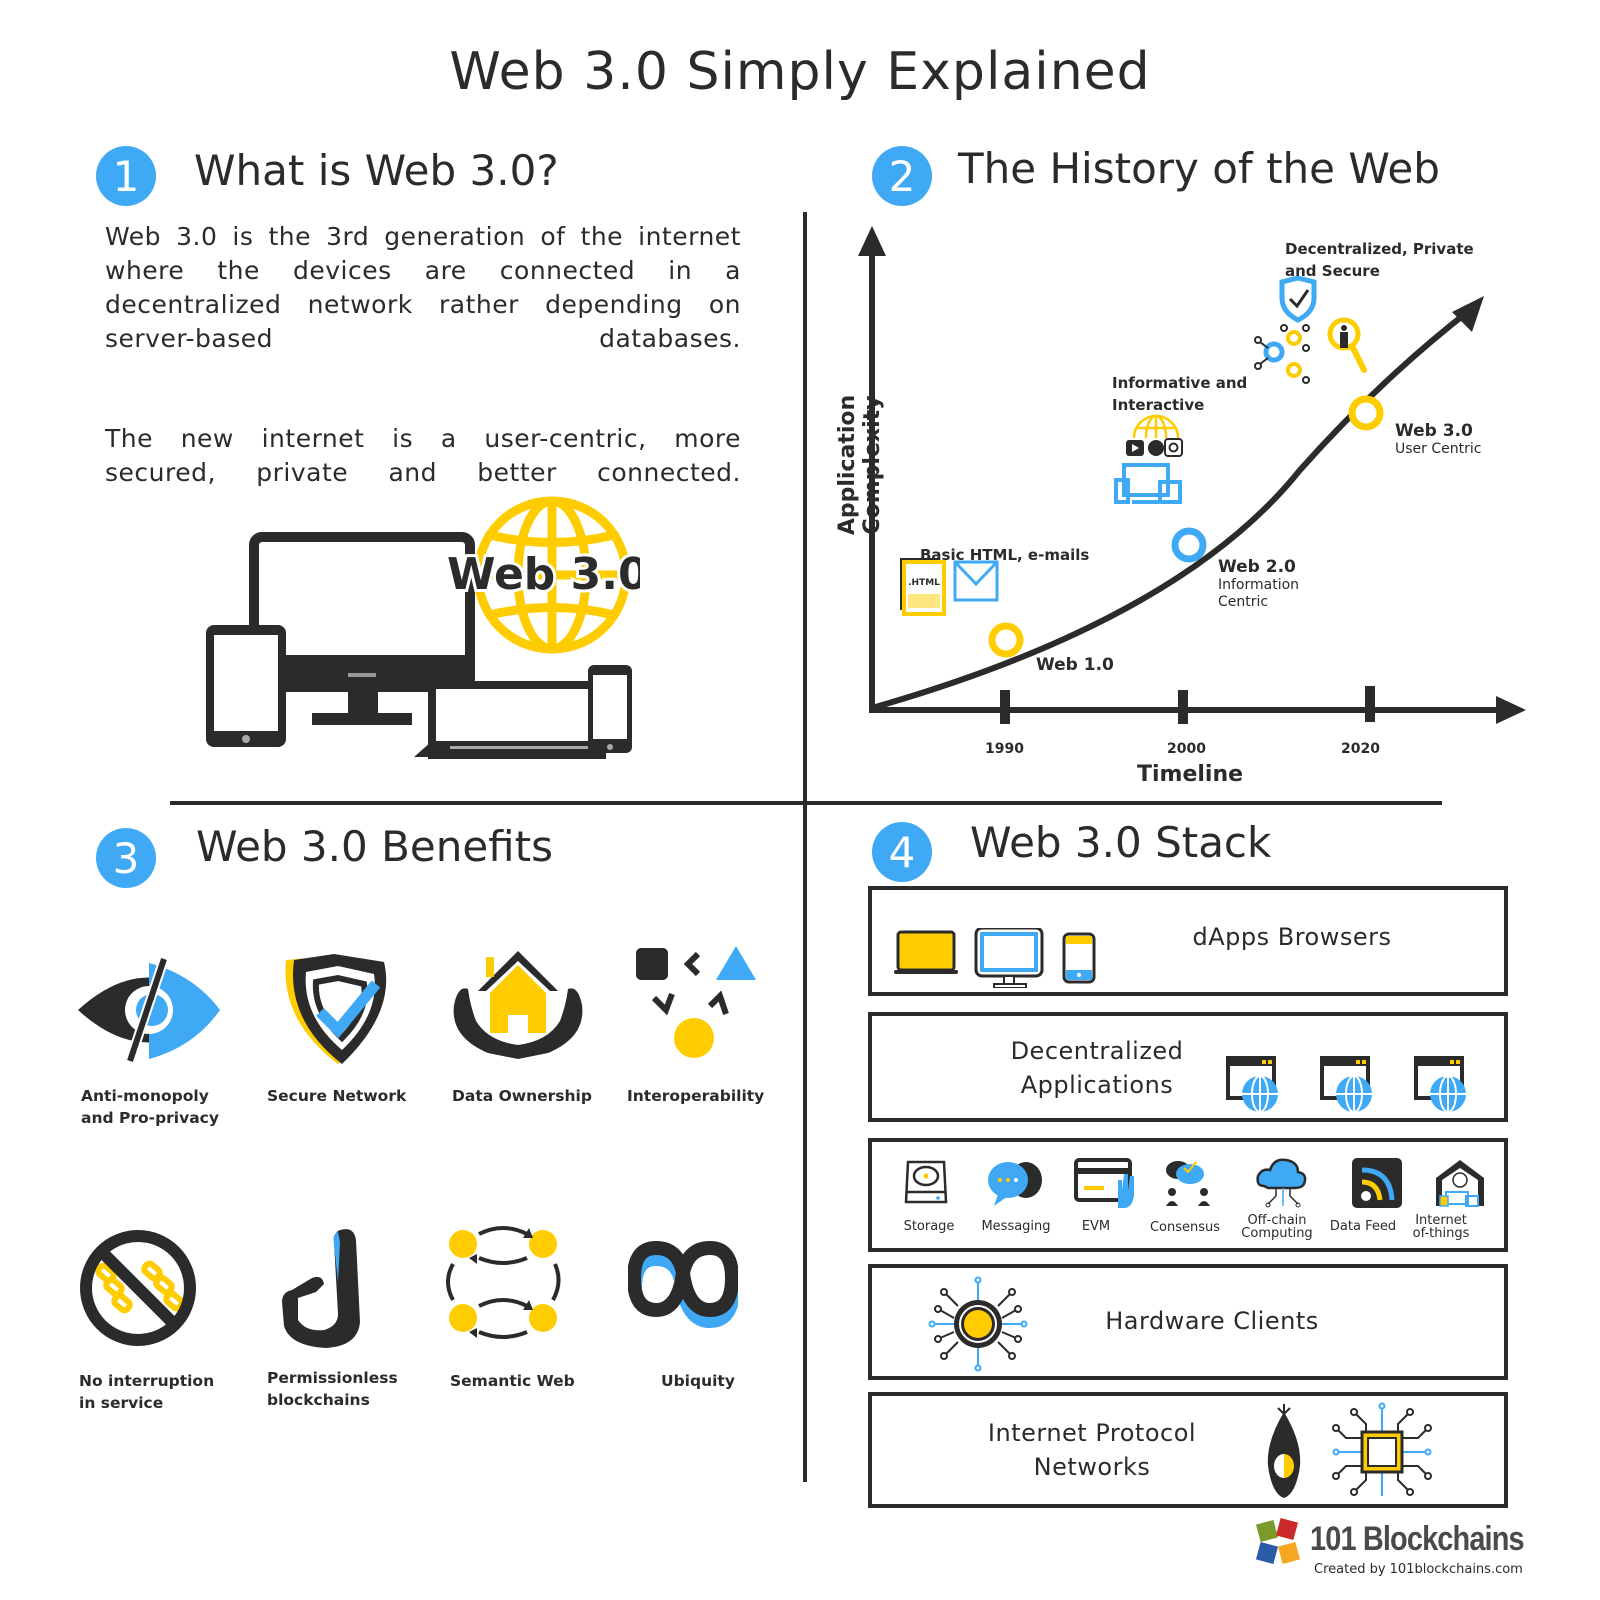 This screenshot has height=1600, width=1600. Describe the element at coordinates (522, 1096) in the screenshot. I see `benefit-label-data-ownership: Data Ownership` at that location.